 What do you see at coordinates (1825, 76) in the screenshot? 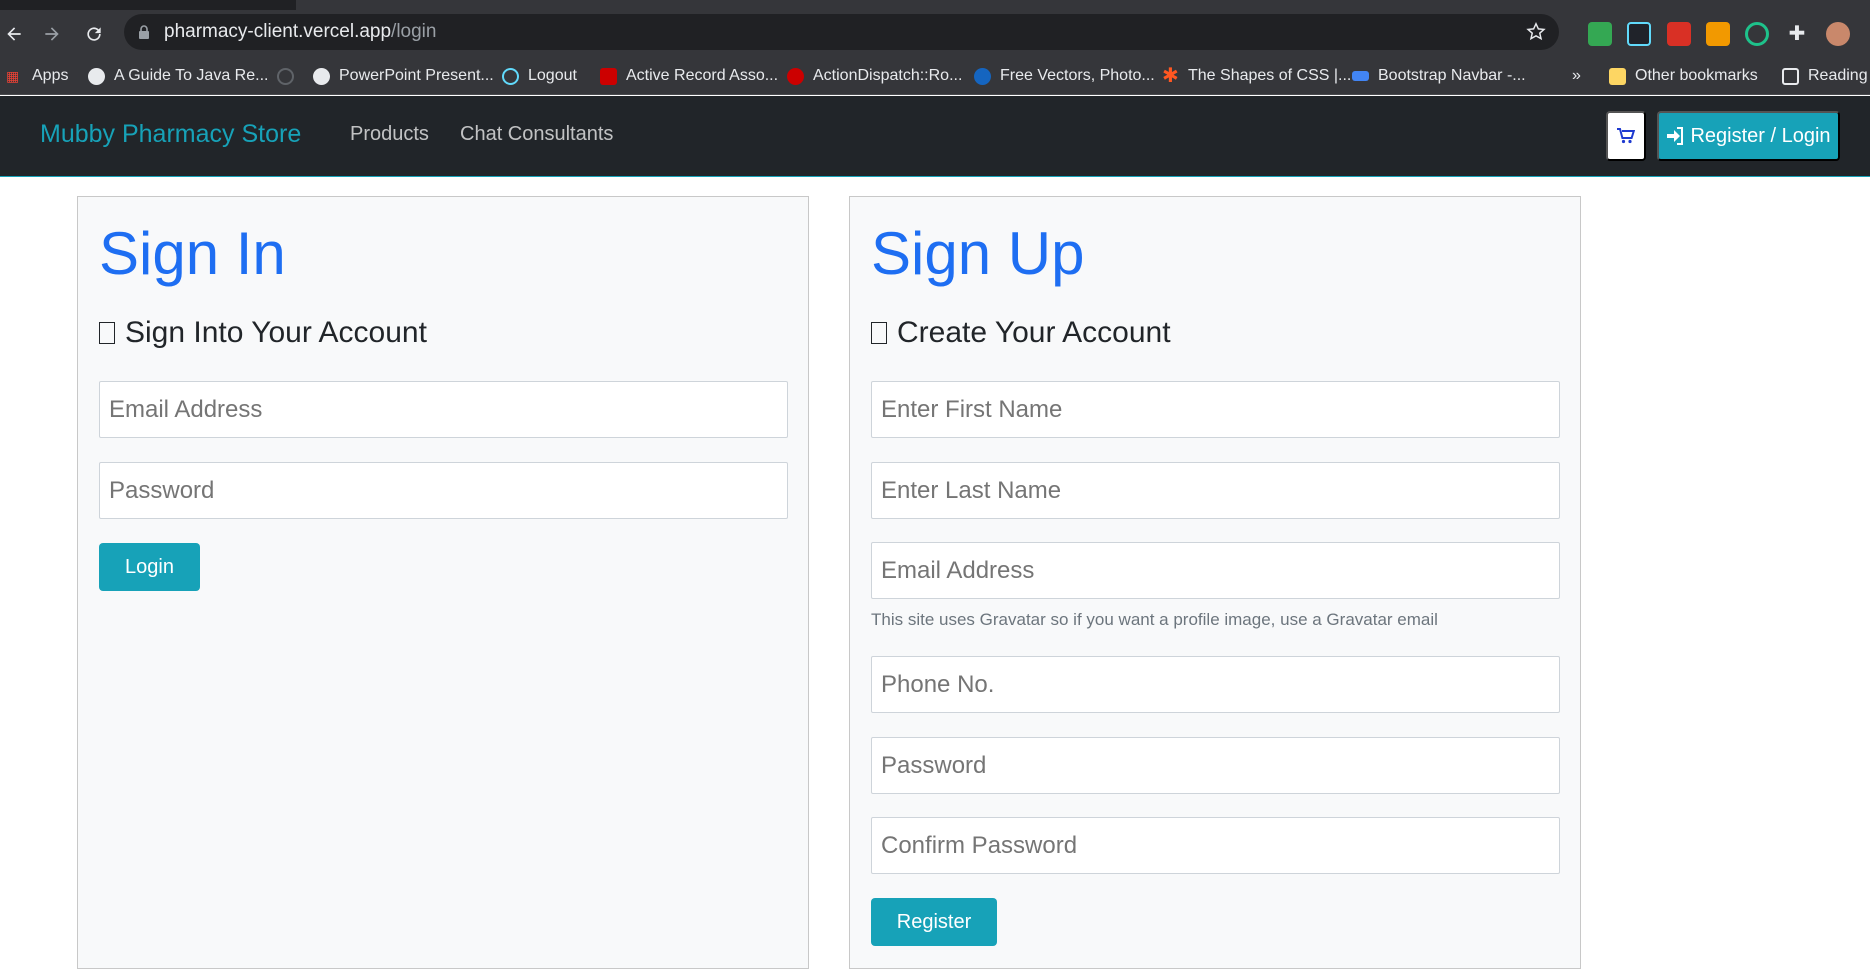
I see `reading-list: Reading` at bounding box center [1825, 76].